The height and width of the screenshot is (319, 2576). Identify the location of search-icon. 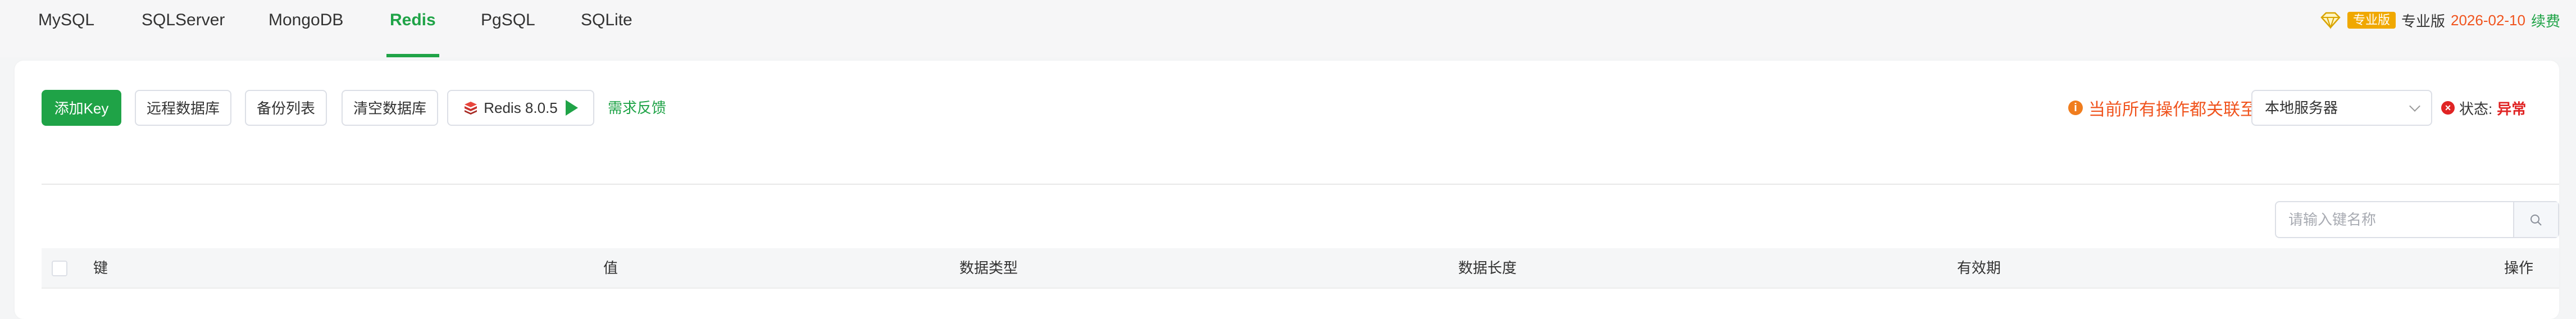
(2536, 220).